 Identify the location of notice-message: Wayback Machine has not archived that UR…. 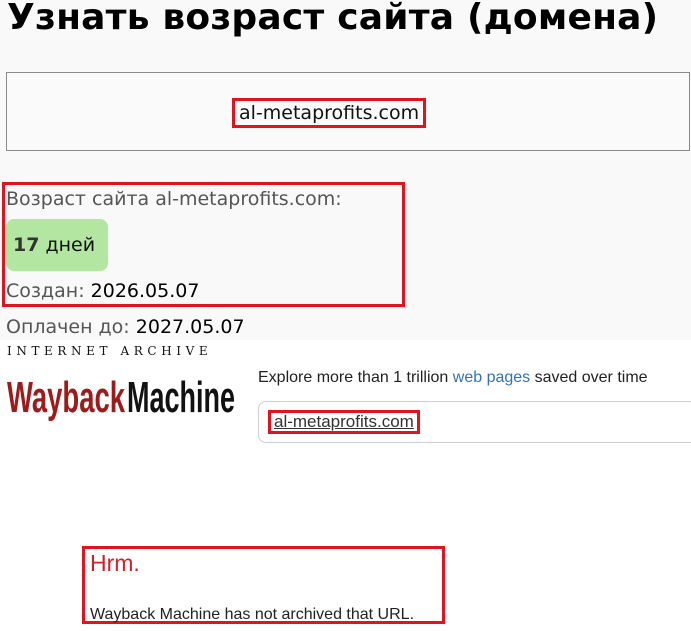
(252, 614).